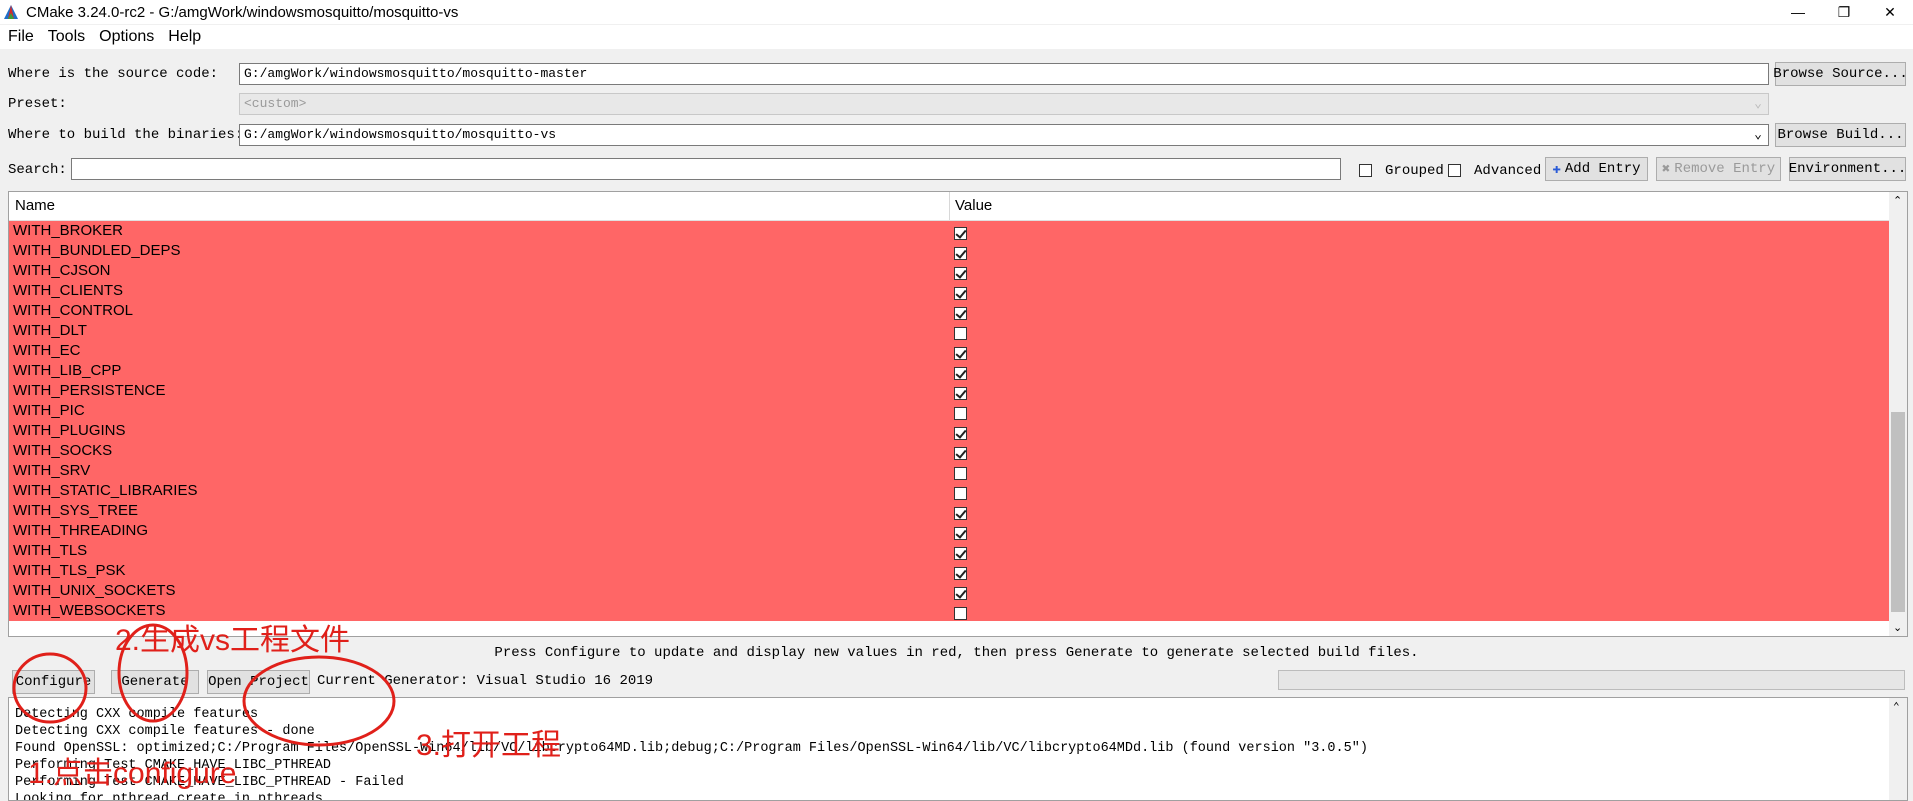 The width and height of the screenshot is (1913, 801). Describe the element at coordinates (949, 391) in the screenshot. I see `table-row: WITH_PERSISTENCE` at that location.